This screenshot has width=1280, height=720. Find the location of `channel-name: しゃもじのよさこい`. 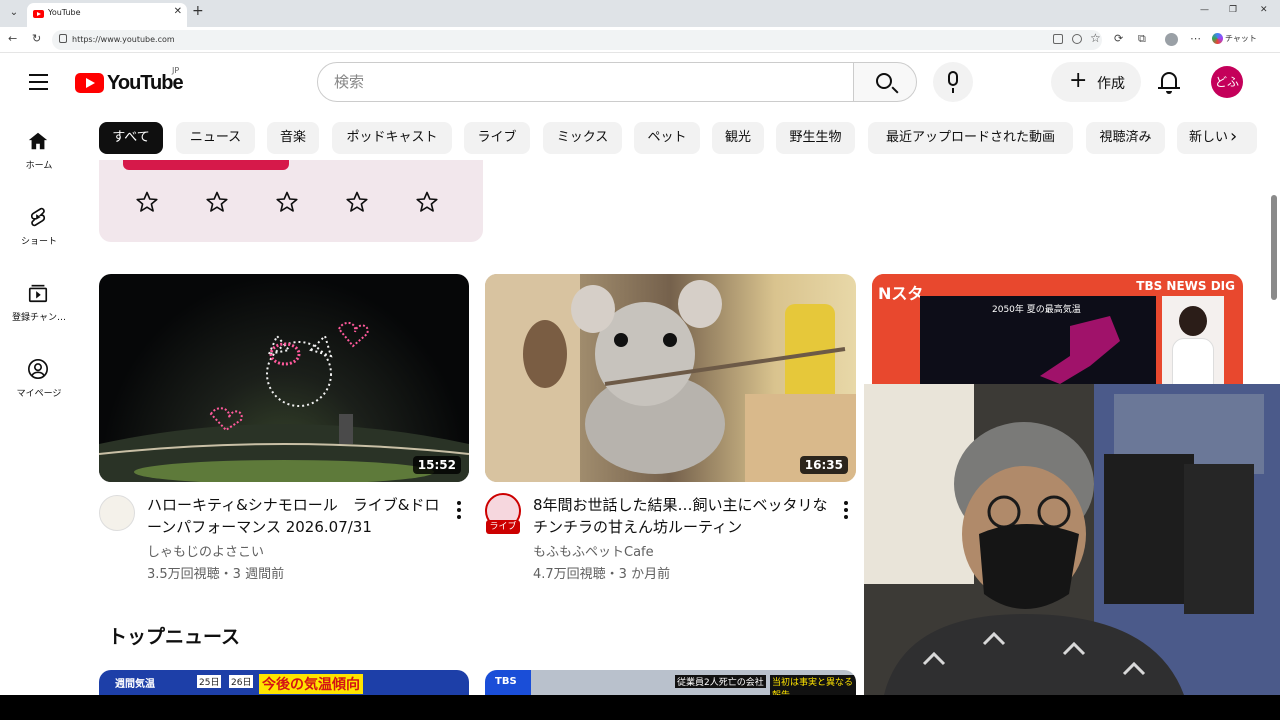

channel-name: しゃもじのよさこい is located at coordinates (205, 550).